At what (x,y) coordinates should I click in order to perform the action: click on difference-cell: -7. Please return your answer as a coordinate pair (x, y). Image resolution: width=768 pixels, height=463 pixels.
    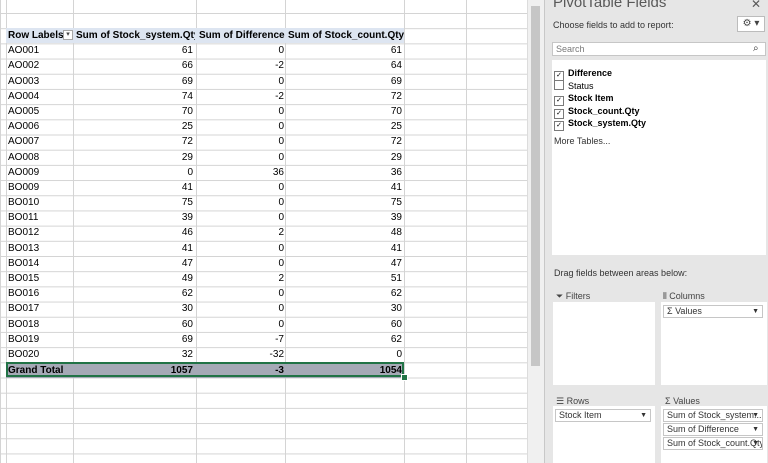
    Looking at the image, I should click on (240, 339).